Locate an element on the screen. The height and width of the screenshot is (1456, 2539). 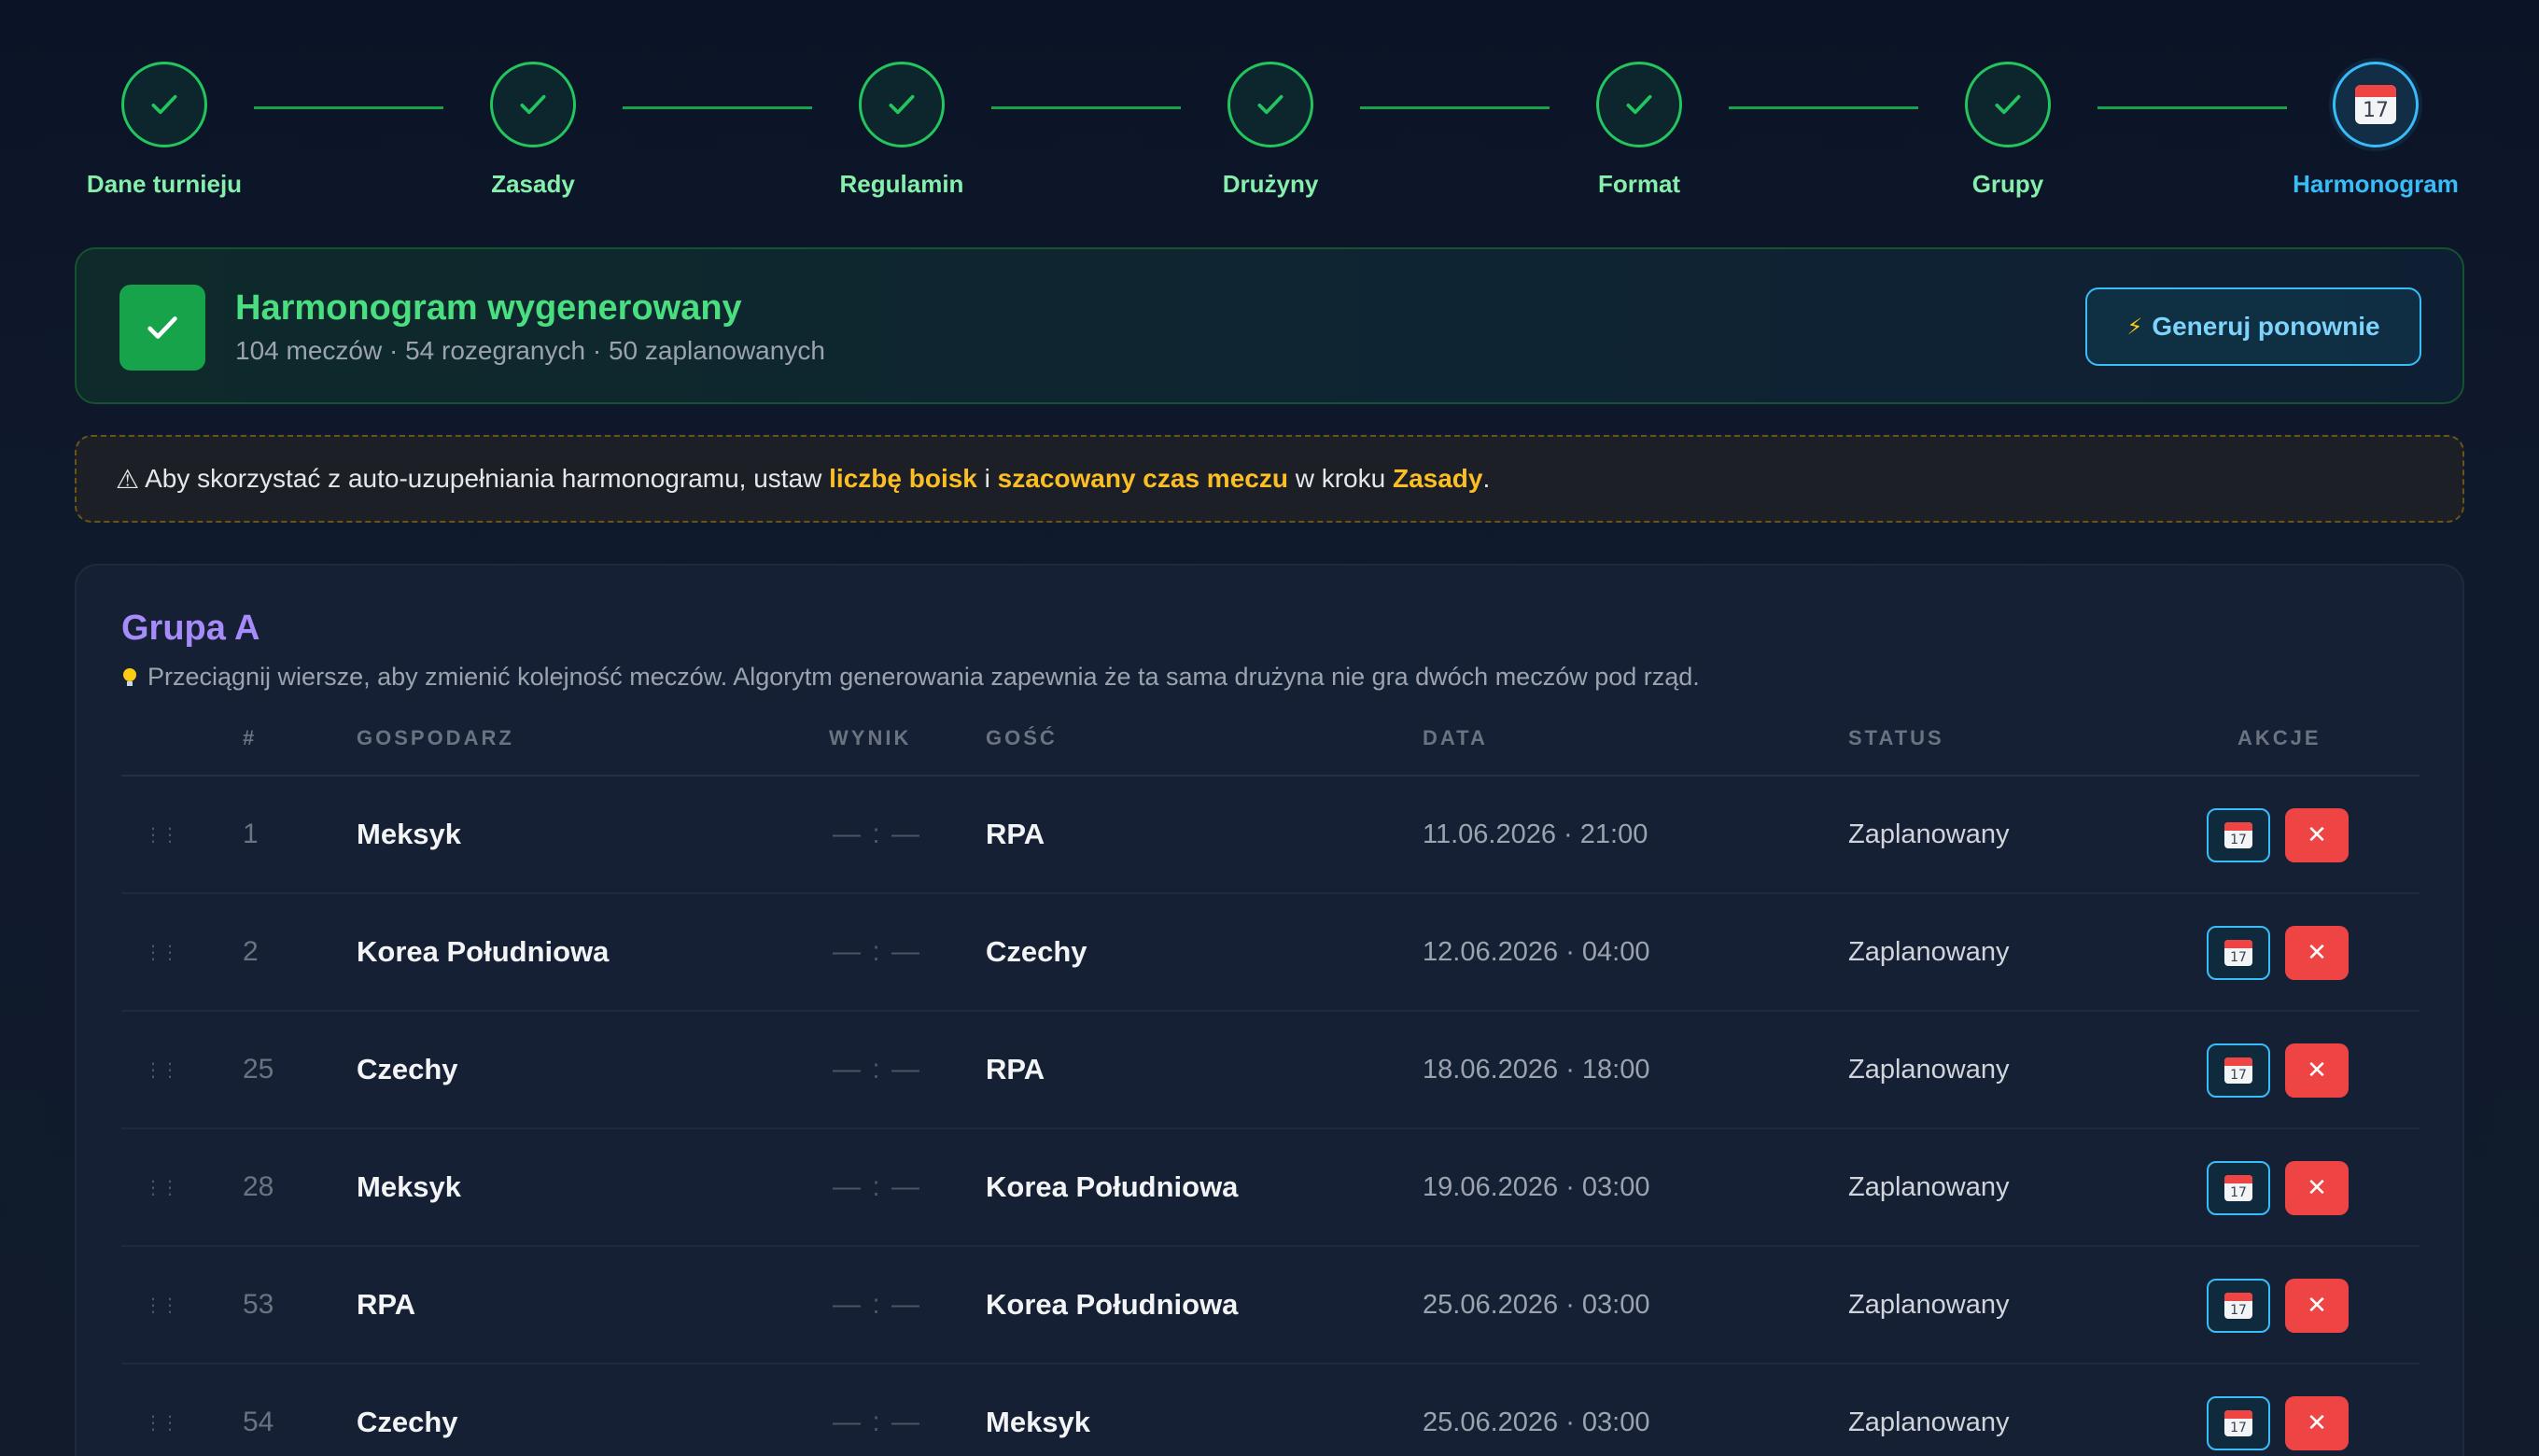
warning-text: i is located at coordinates (987, 478).